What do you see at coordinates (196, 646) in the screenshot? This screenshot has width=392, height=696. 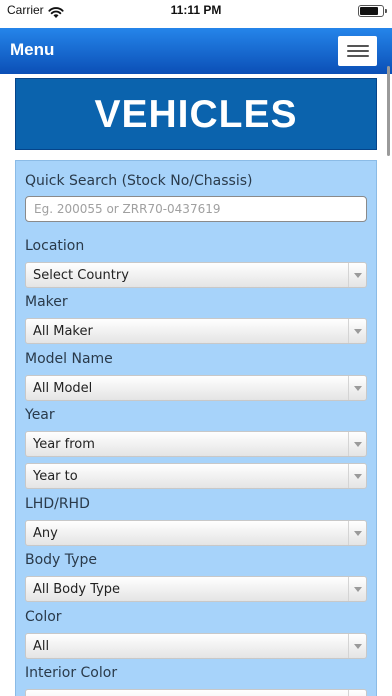 I see `color-select: All` at bounding box center [196, 646].